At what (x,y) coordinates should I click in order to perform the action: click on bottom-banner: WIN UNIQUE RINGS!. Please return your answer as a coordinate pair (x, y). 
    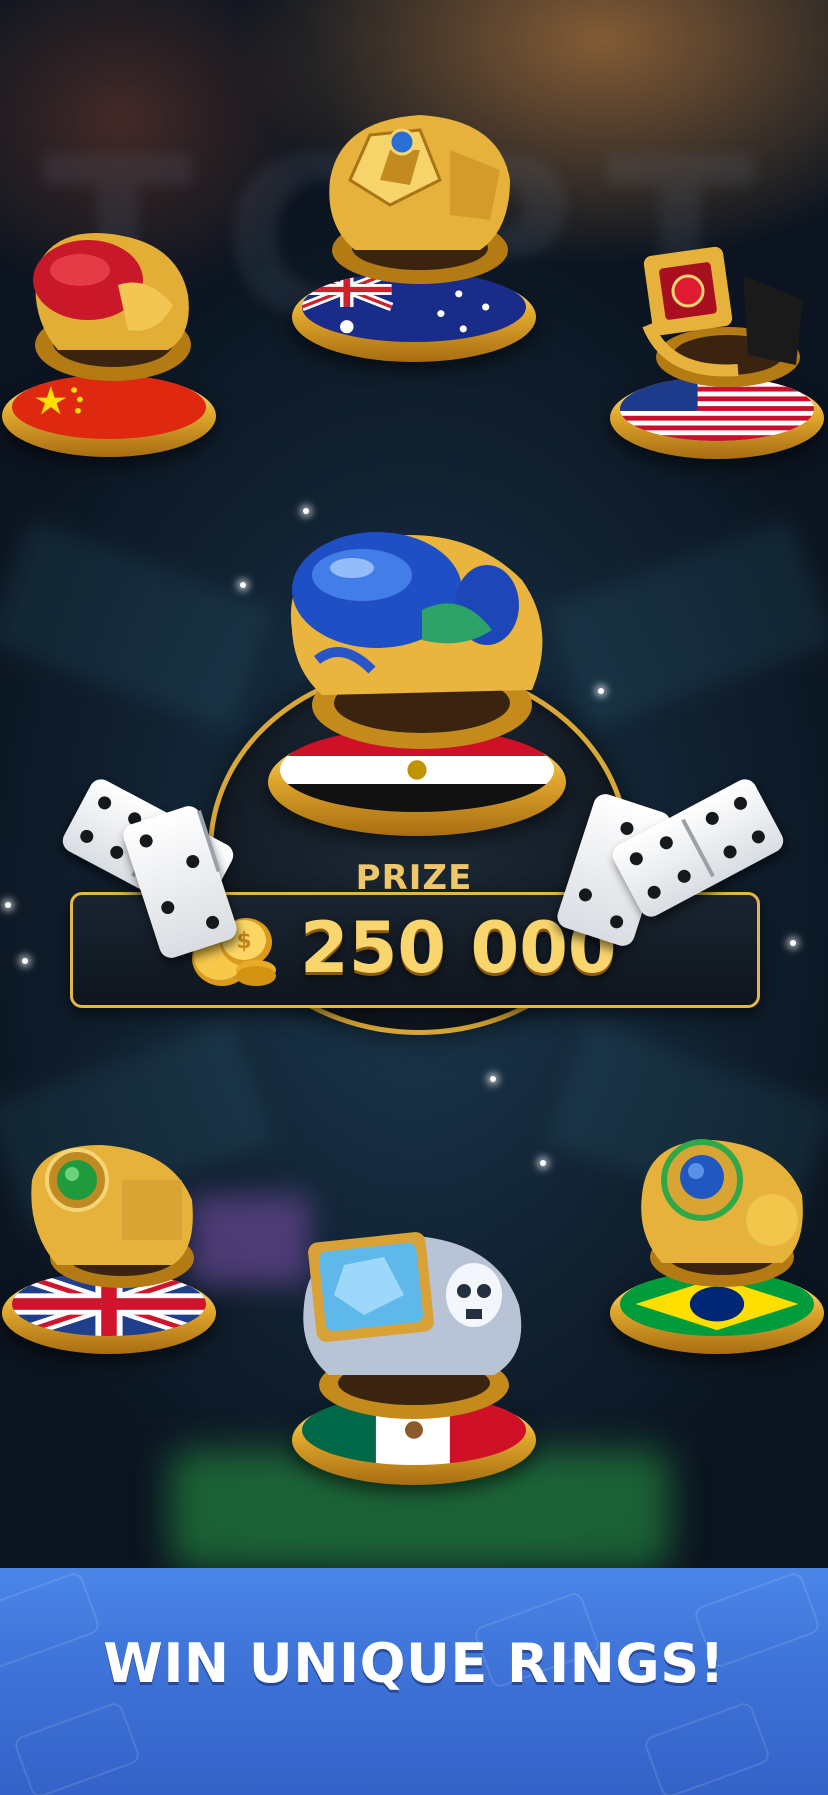
    Looking at the image, I should click on (414, 1681).